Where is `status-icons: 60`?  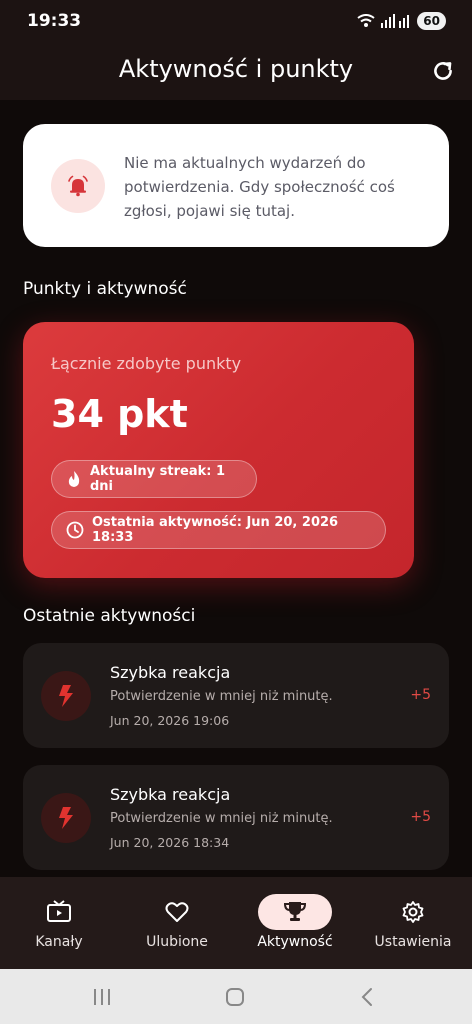 status-icons: 60 is located at coordinates (401, 21).